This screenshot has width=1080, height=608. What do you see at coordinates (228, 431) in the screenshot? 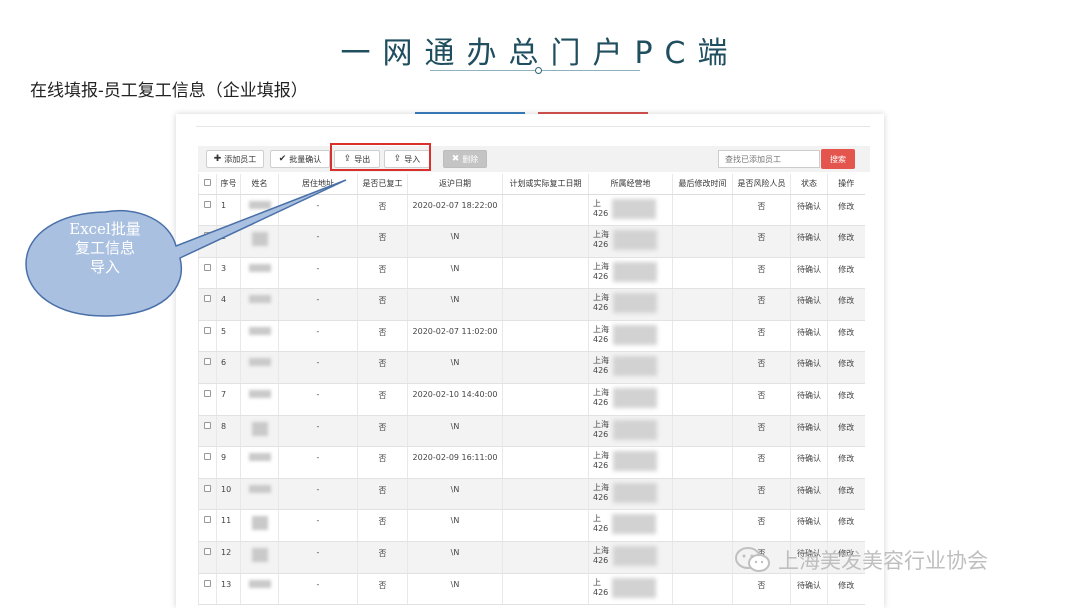
I see `row-number: 8` at bounding box center [228, 431].